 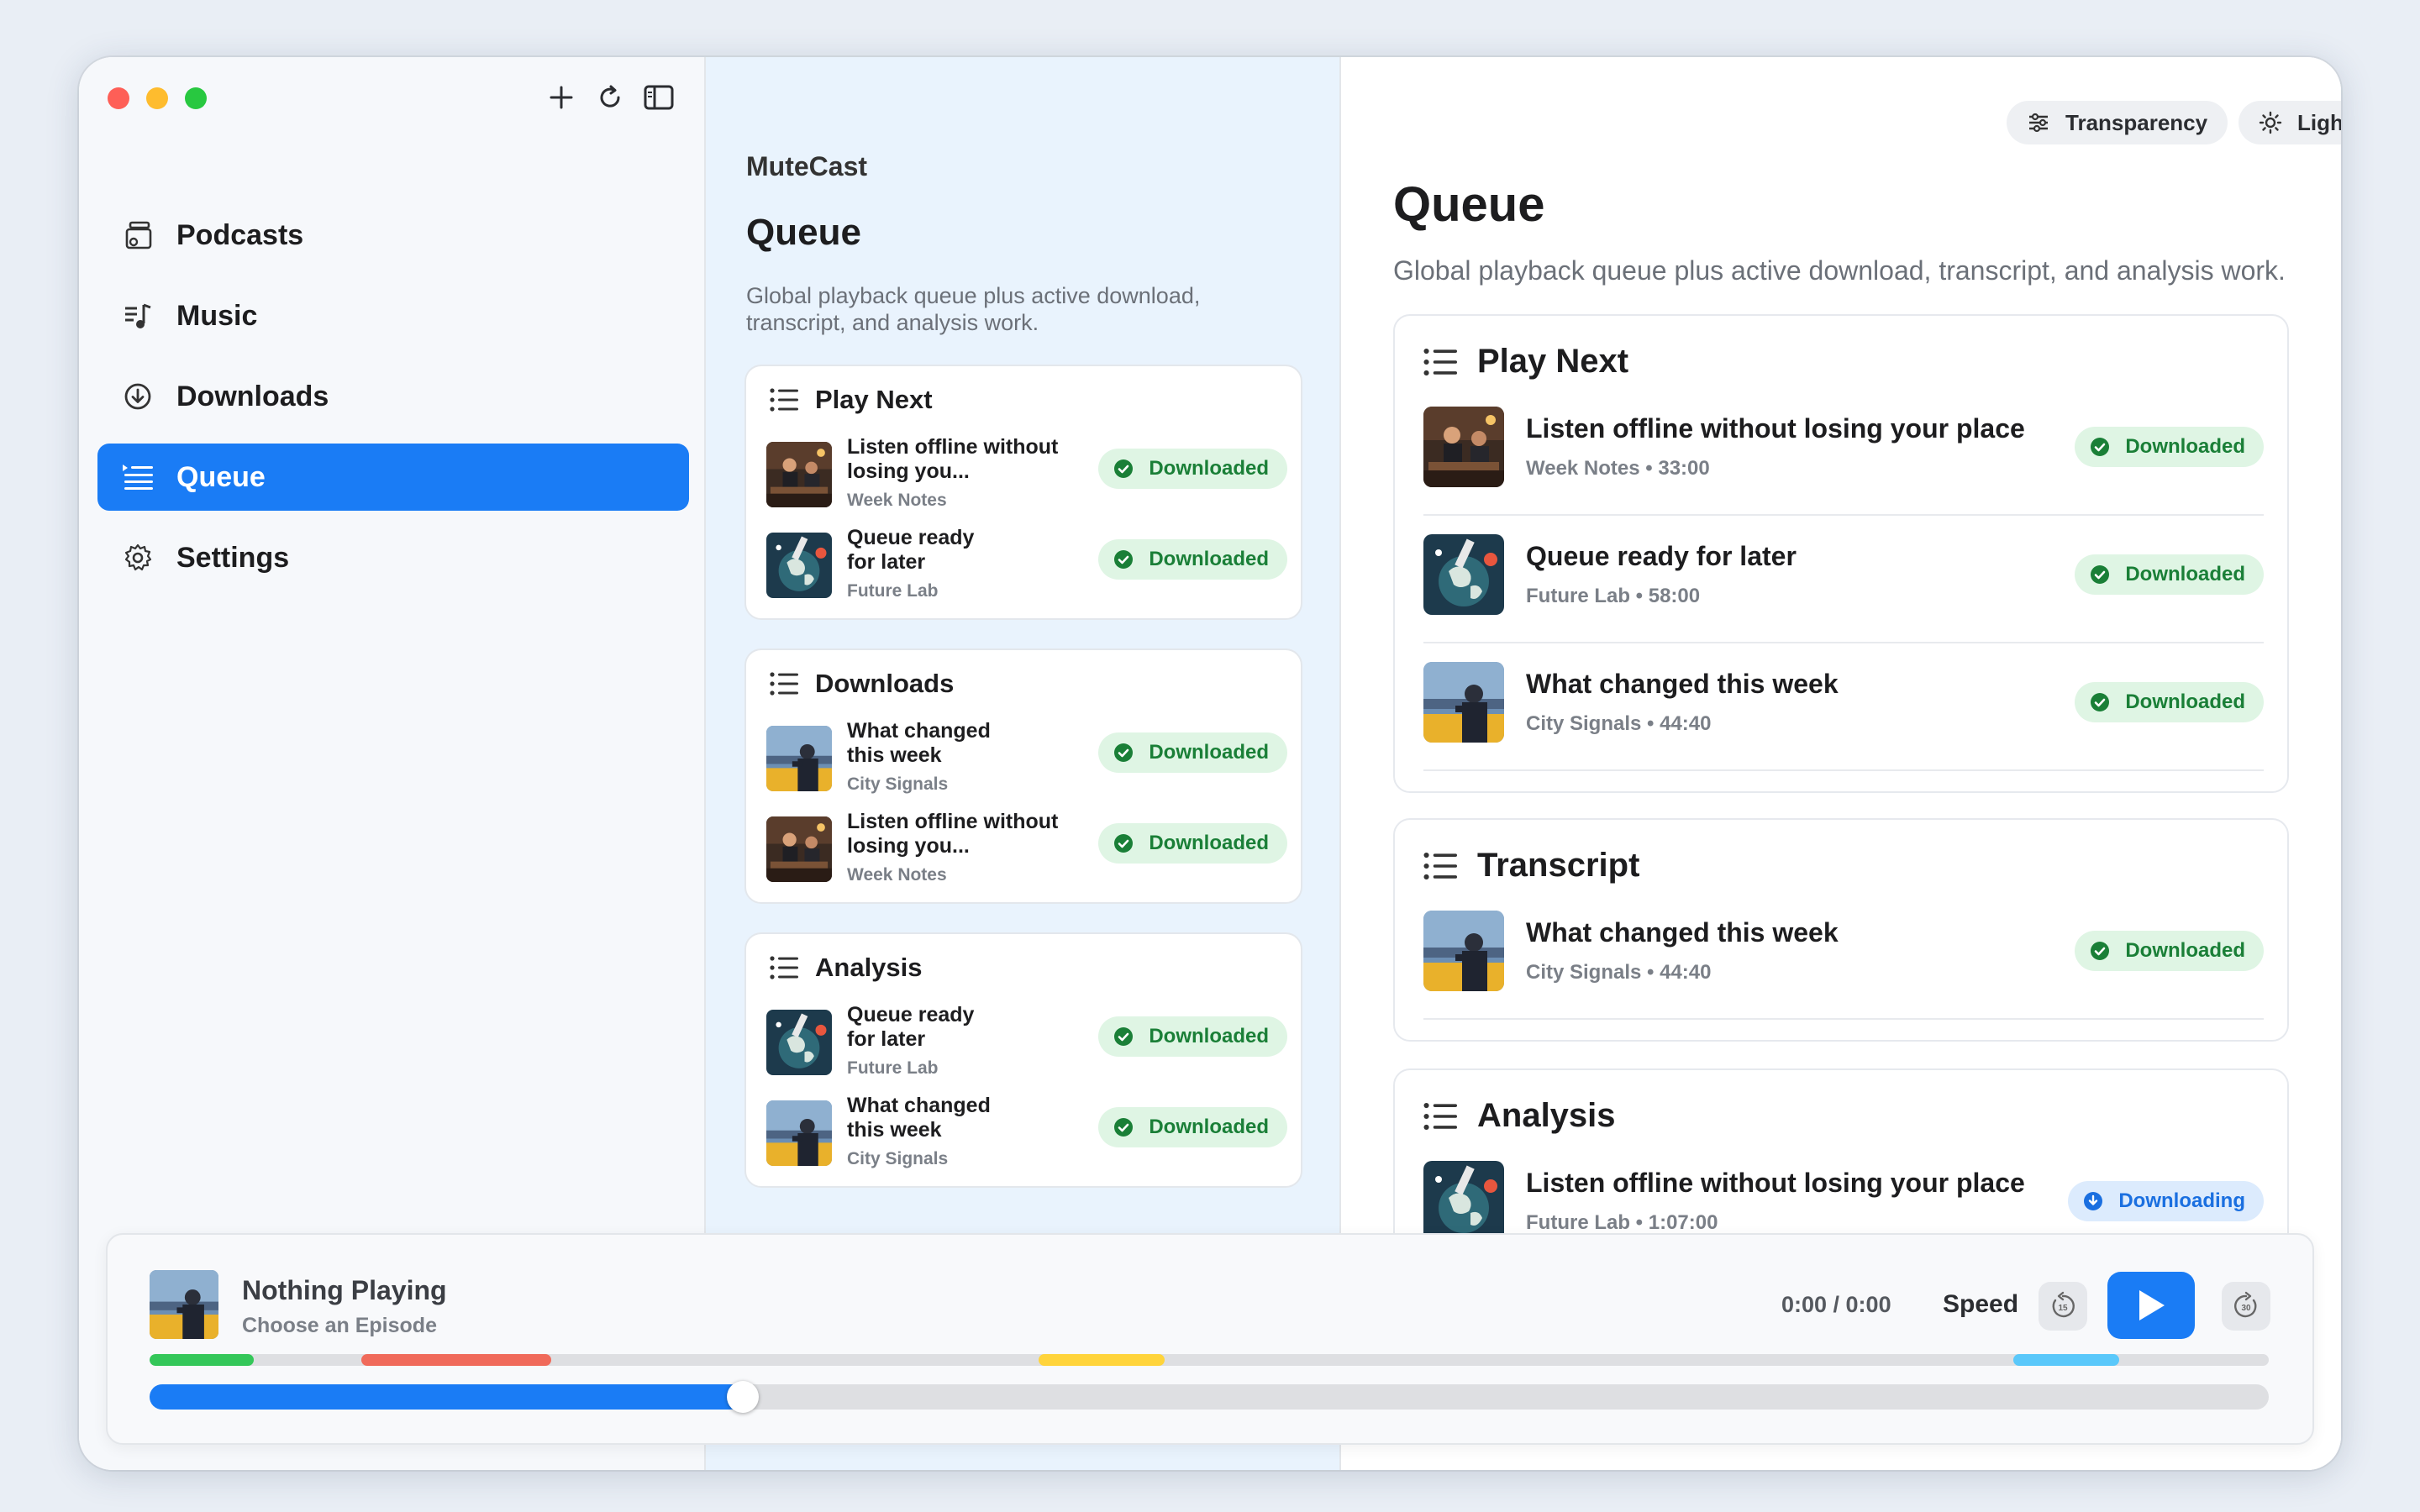 I want to click on zoom-window-button, so click(x=196, y=98).